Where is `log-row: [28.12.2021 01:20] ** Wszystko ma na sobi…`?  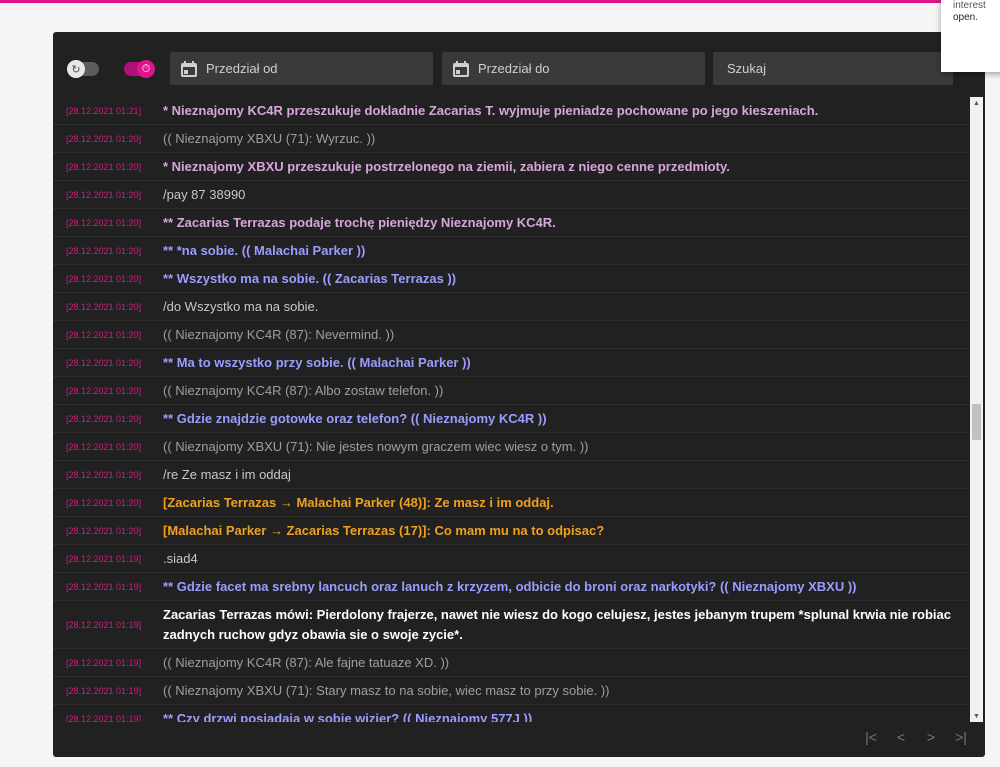
log-row: [28.12.2021 01:20] ** Wszystko ma na sobi… is located at coordinates (511, 279).